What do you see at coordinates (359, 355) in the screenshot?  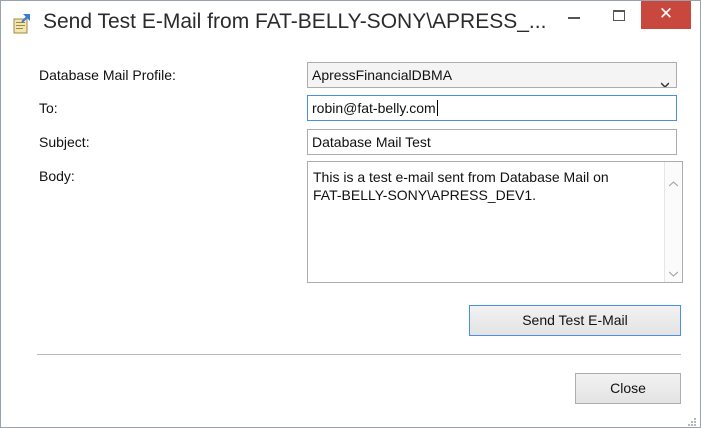 I see `separator` at bounding box center [359, 355].